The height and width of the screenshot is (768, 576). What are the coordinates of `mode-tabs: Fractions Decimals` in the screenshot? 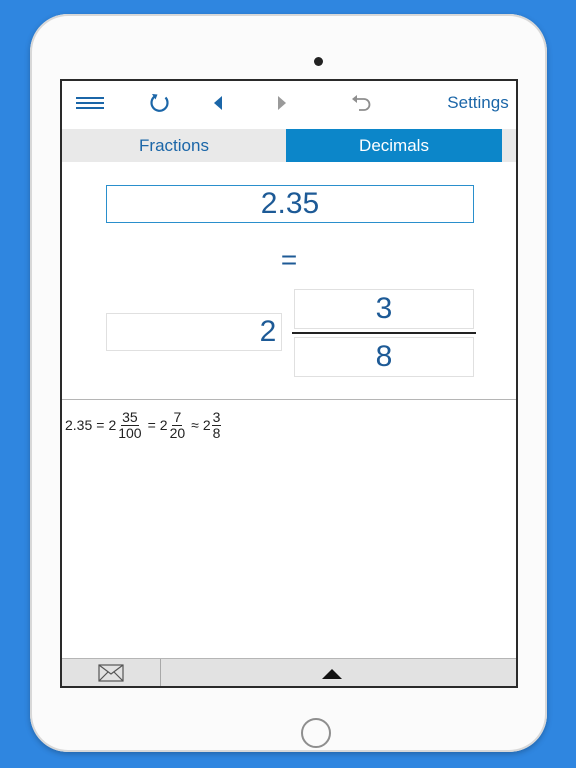 It's located at (289, 145).